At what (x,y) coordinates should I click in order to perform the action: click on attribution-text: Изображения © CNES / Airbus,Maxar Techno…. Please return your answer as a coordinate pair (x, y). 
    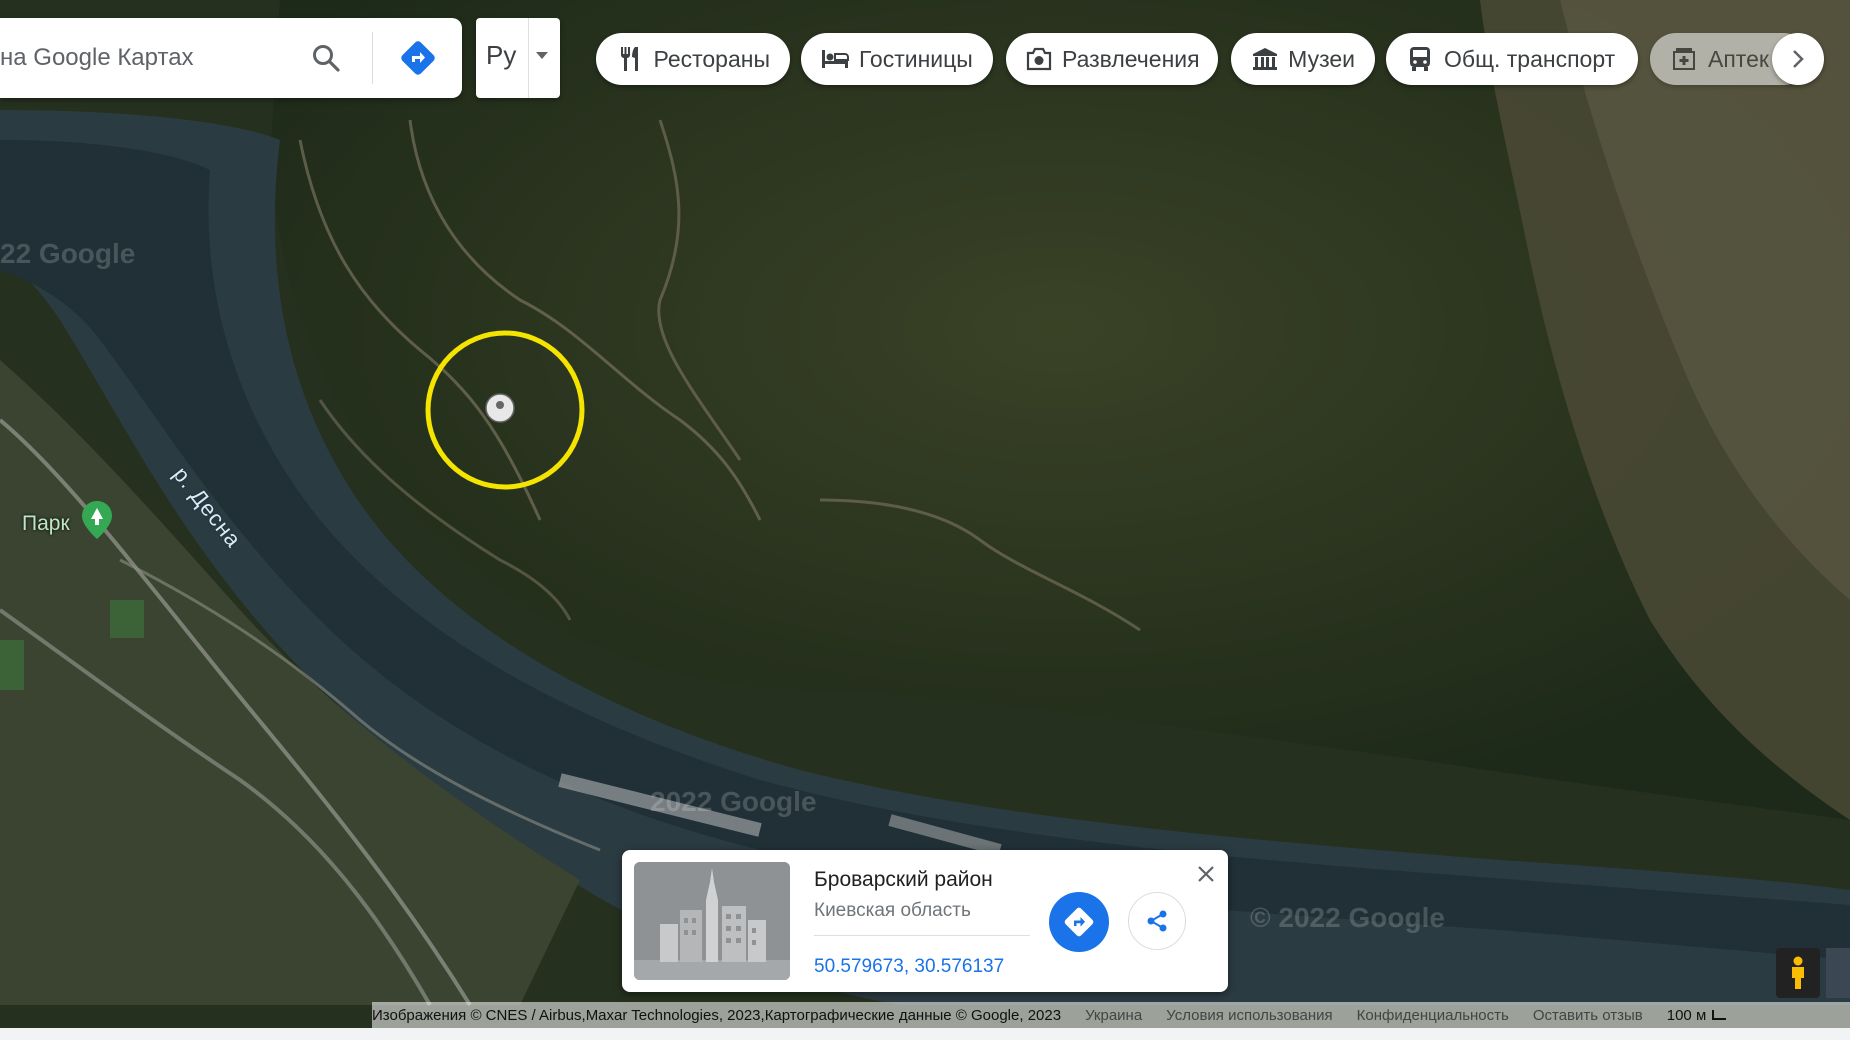
    Looking at the image, I should click on (717, 1015).